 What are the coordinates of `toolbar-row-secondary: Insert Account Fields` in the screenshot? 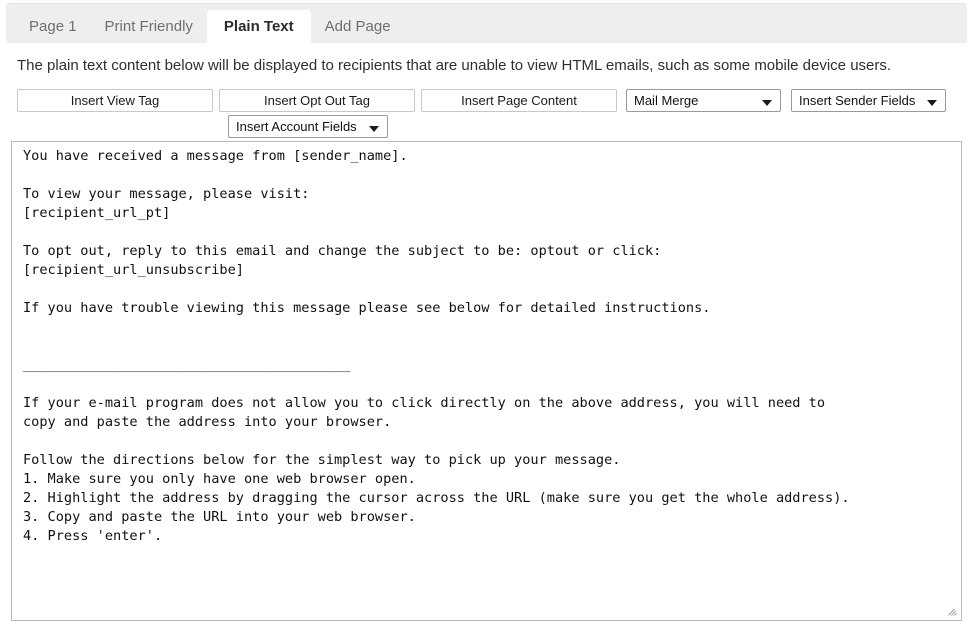 It's located at (487, 126).